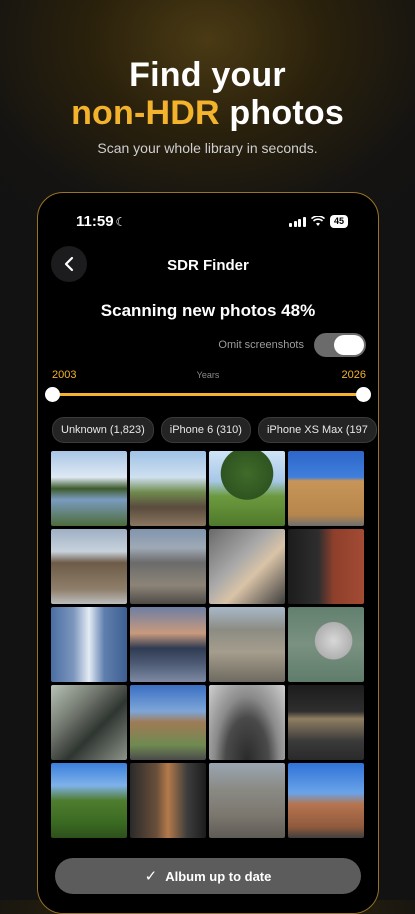  What do you see at coordinates (208, 375) in the screenshot?
I see `years-label: Years` at bounding box center [208, 375].